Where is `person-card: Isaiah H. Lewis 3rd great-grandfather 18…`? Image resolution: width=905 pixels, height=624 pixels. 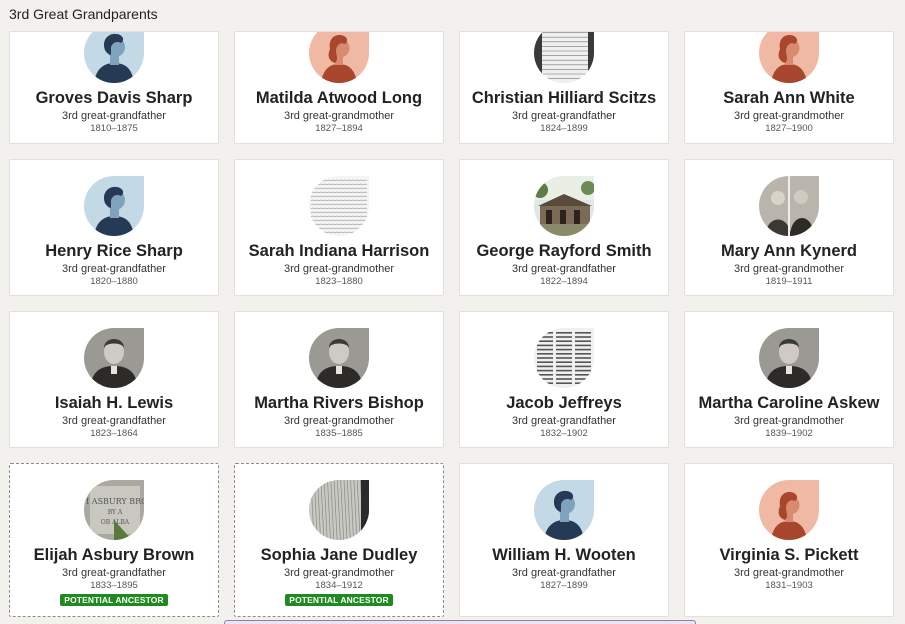 person-card: Isaiah H. Lewis 3rd great-grandfather 18… is located at coordinates (114, 379).